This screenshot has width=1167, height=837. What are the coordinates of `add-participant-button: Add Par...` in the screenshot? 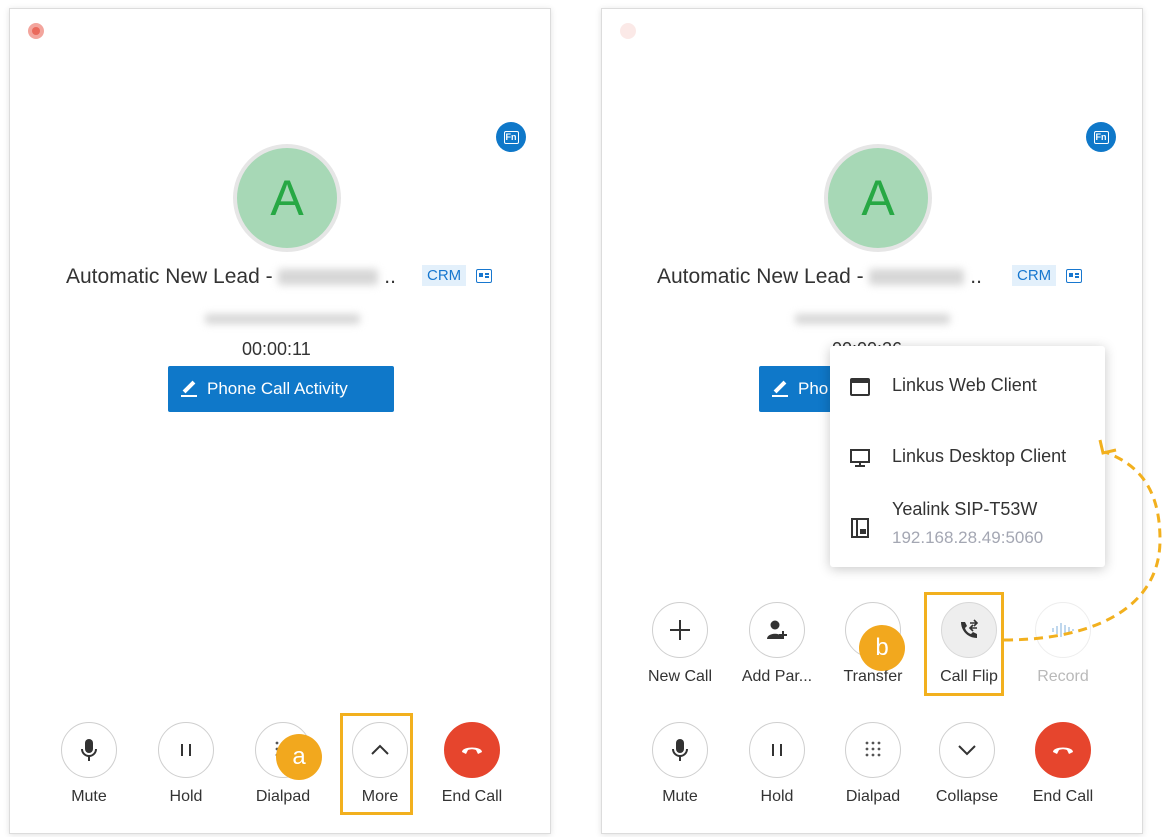 It's located at (777, 644).